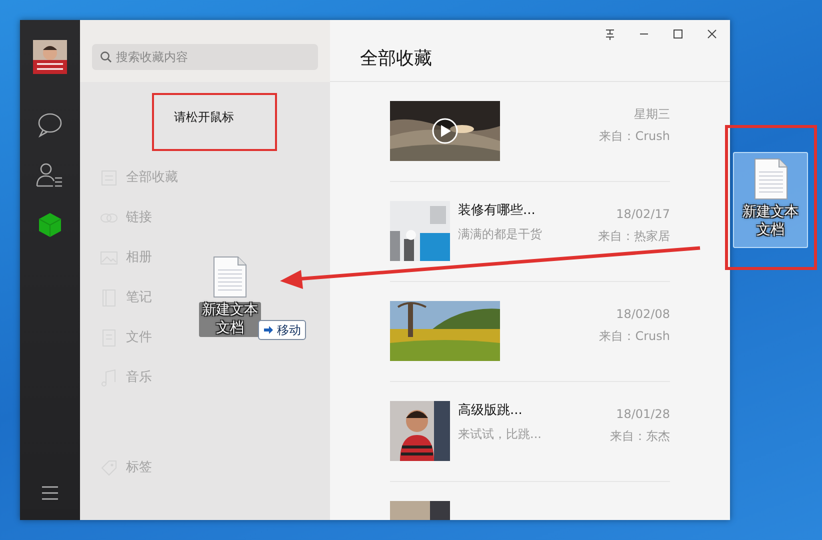  What do you see at coordinates (634, 236) in the screenshot?
I see `item-source: 来自：热家居` at bounding box center [634, 236].